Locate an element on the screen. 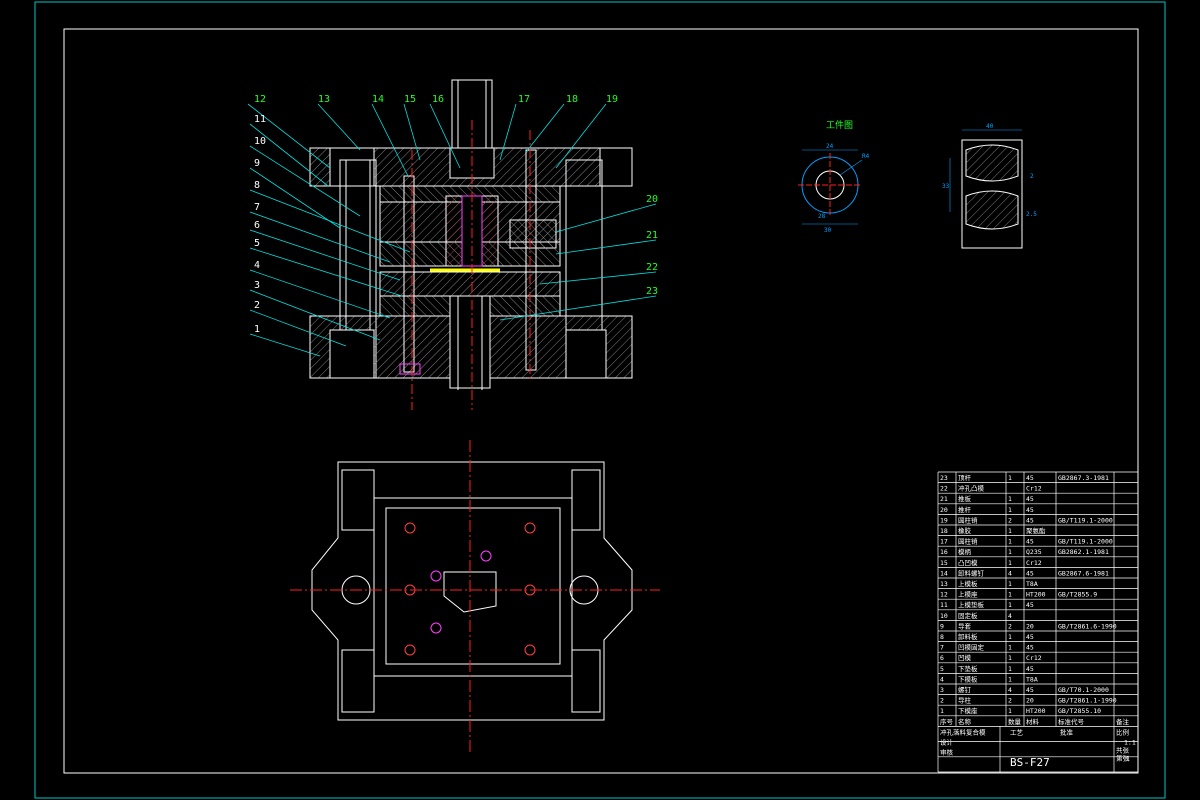 This screenshot has width=1200, height=800. wp-side-dim-2: 2 is located at coordinates (1032, 176).